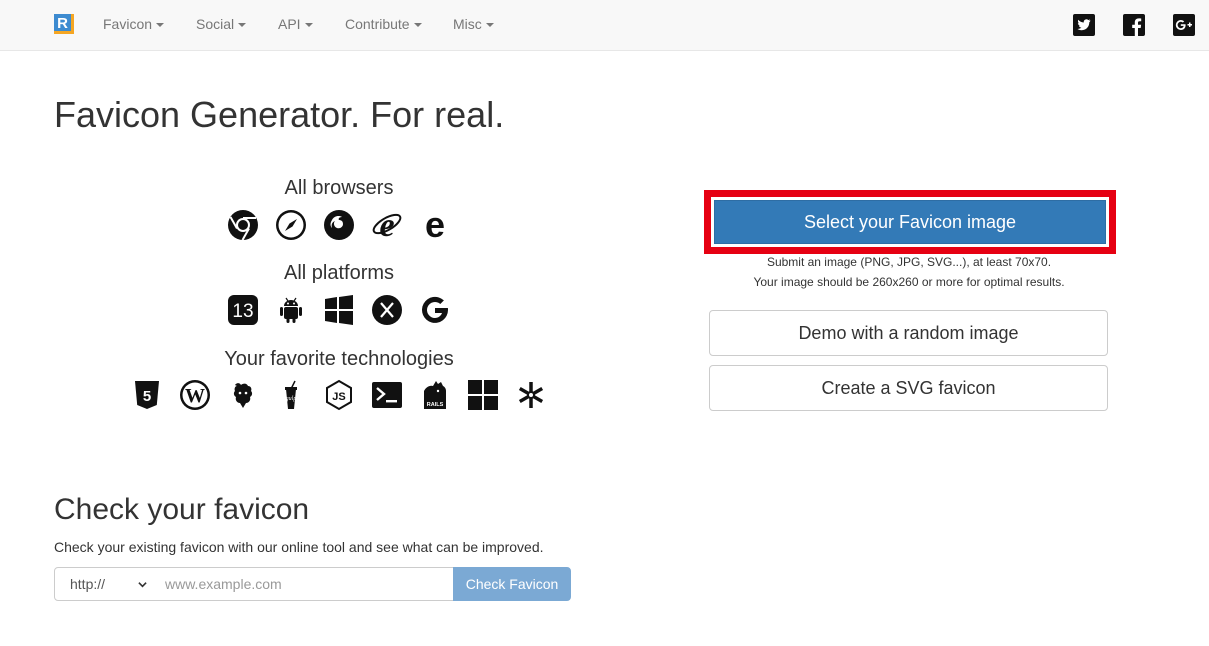 This screenshot has width=1209, height=646. Describe the element at coordinates (215, 24) in the screenshot. I see `nav-social-label: Social` at that location.